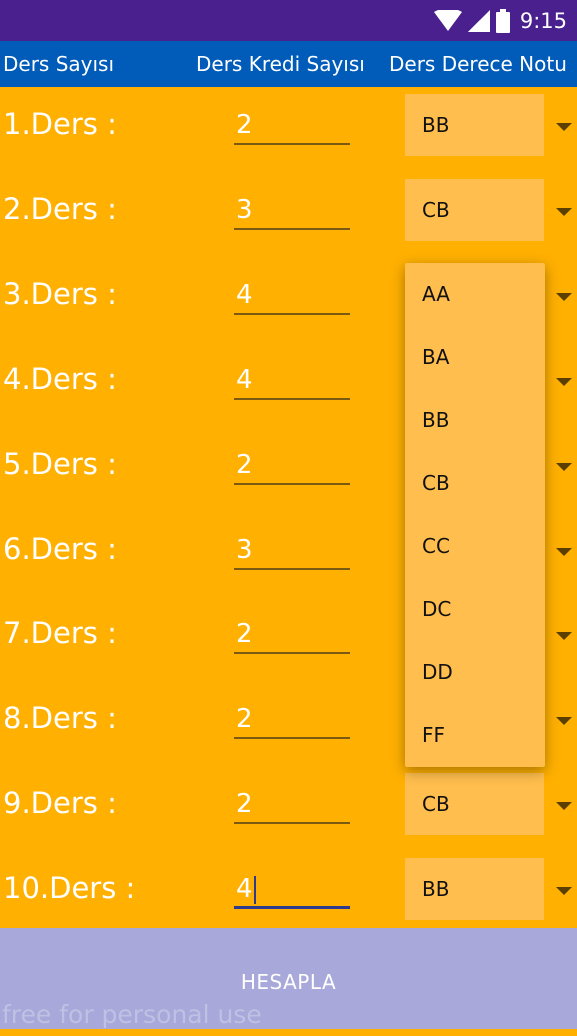 Image resolution: width=577 pixels, height=1036 pixels. What do you see at coordinates (60, 463) in the screenshot?
I see `course-label: 5.Ders :` at bounding box center [60, 463].